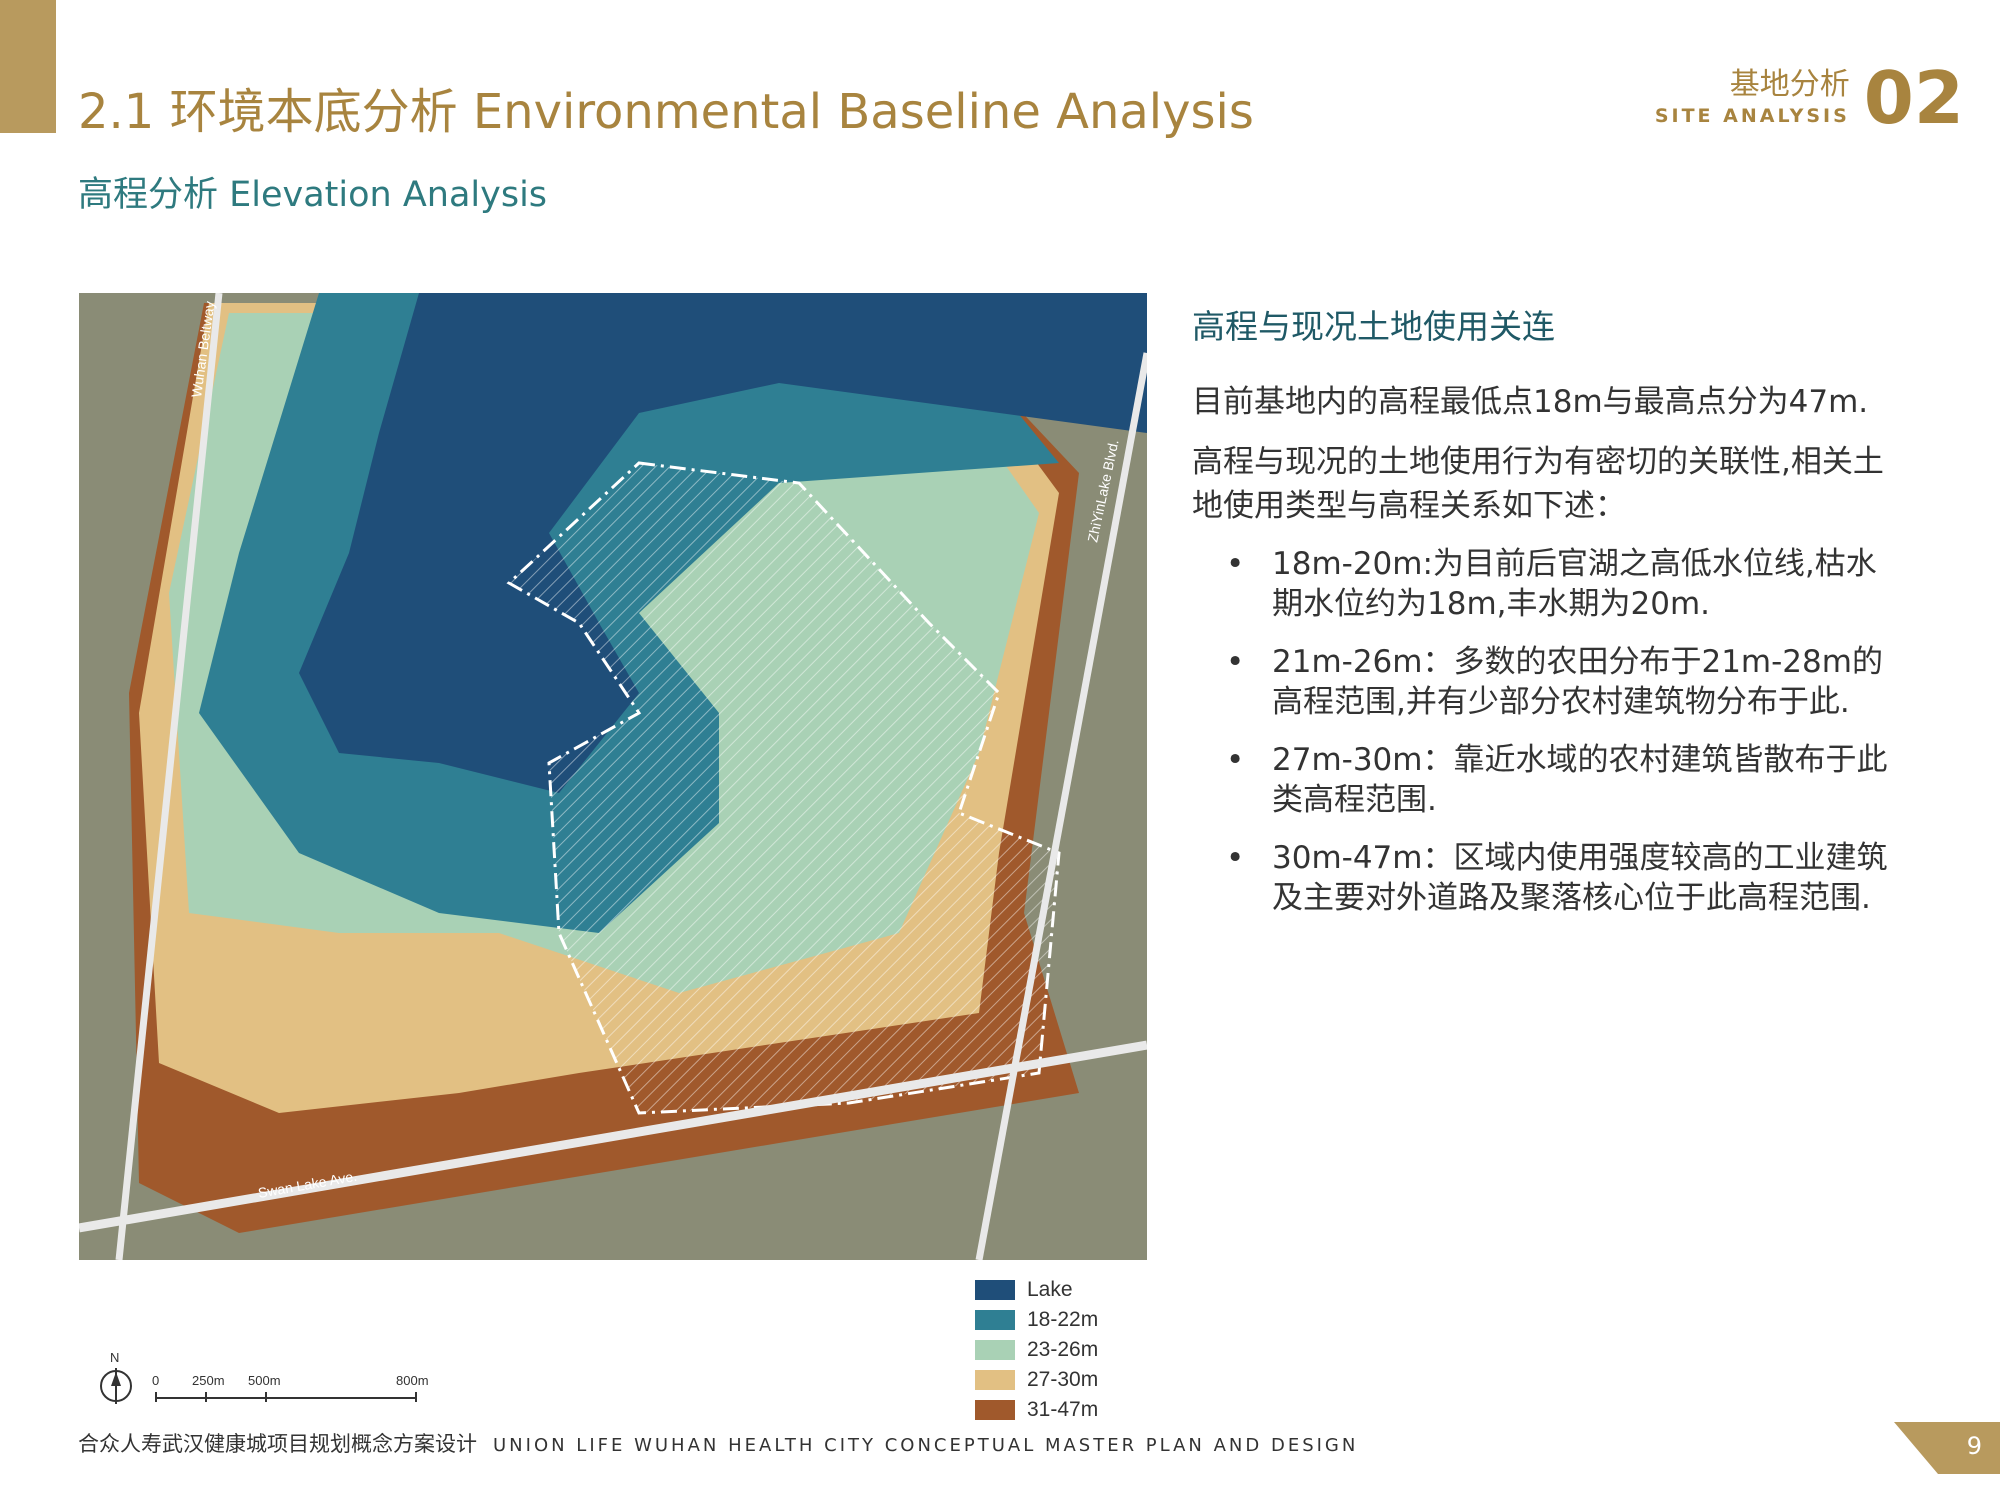  Describe the element at coordinates (264, 1380) in the screenshot. I see `scale-tick-label: 500m` at that location.